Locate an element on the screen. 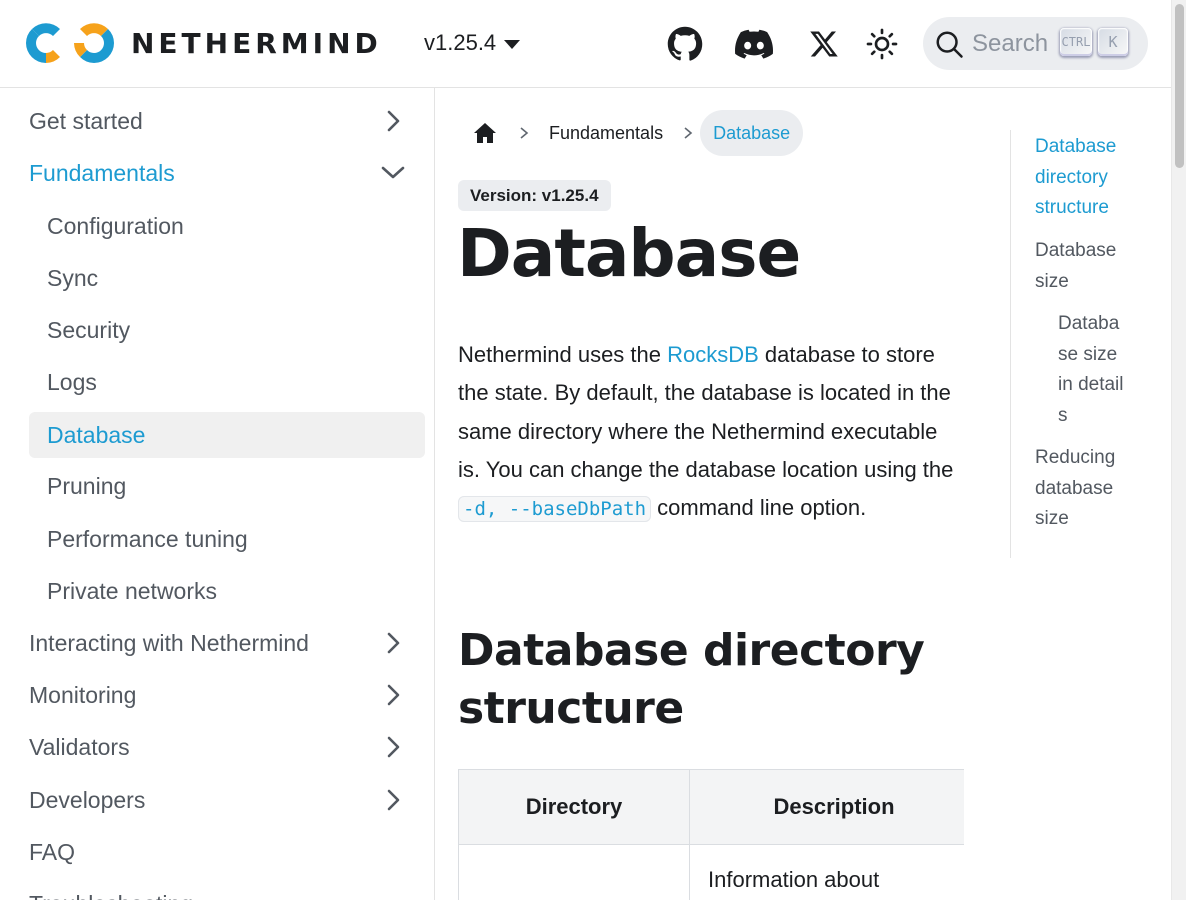 This screenshot has width=1186, height=900. sidebar-item-performance-tuning: Performance tuning is located at coordinates (227, 539).